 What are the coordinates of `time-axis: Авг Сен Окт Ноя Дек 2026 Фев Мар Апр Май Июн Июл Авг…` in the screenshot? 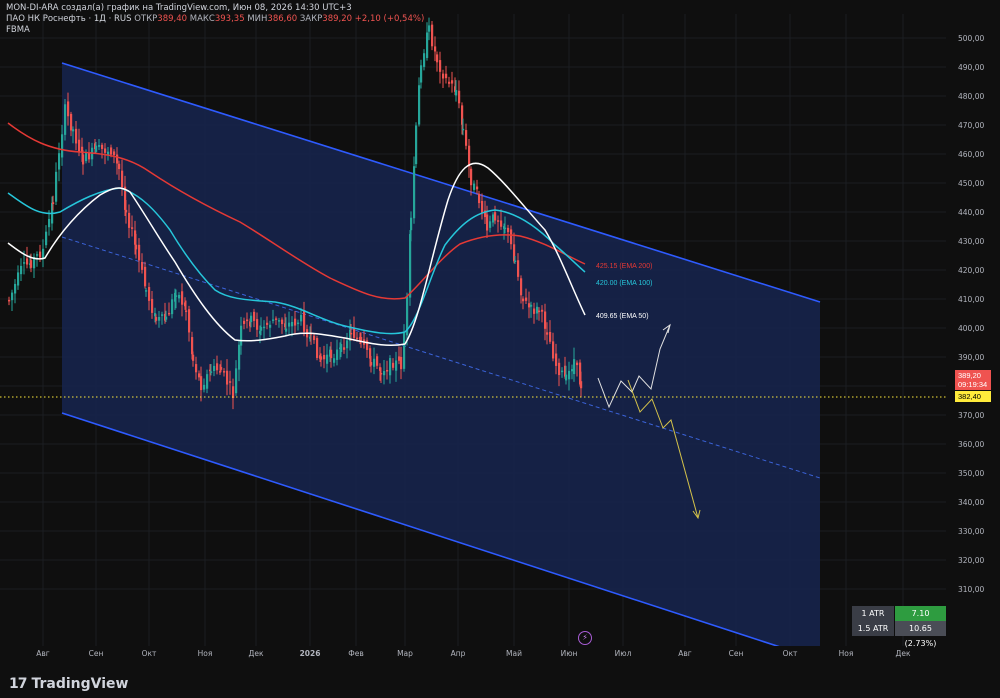 It's located at (473, 653).